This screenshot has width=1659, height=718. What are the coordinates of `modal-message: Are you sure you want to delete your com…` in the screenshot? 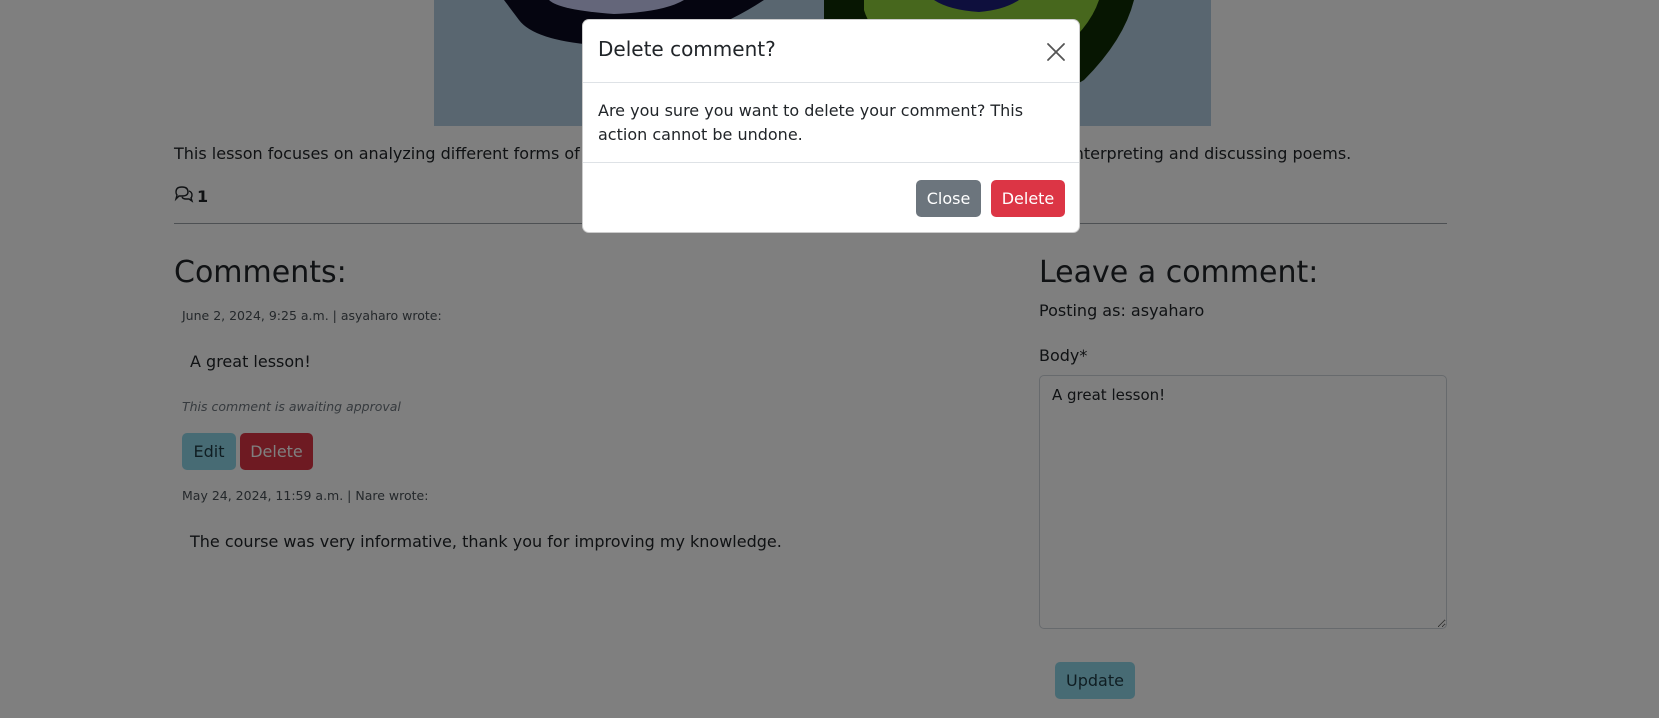 It's located at (811, 122).